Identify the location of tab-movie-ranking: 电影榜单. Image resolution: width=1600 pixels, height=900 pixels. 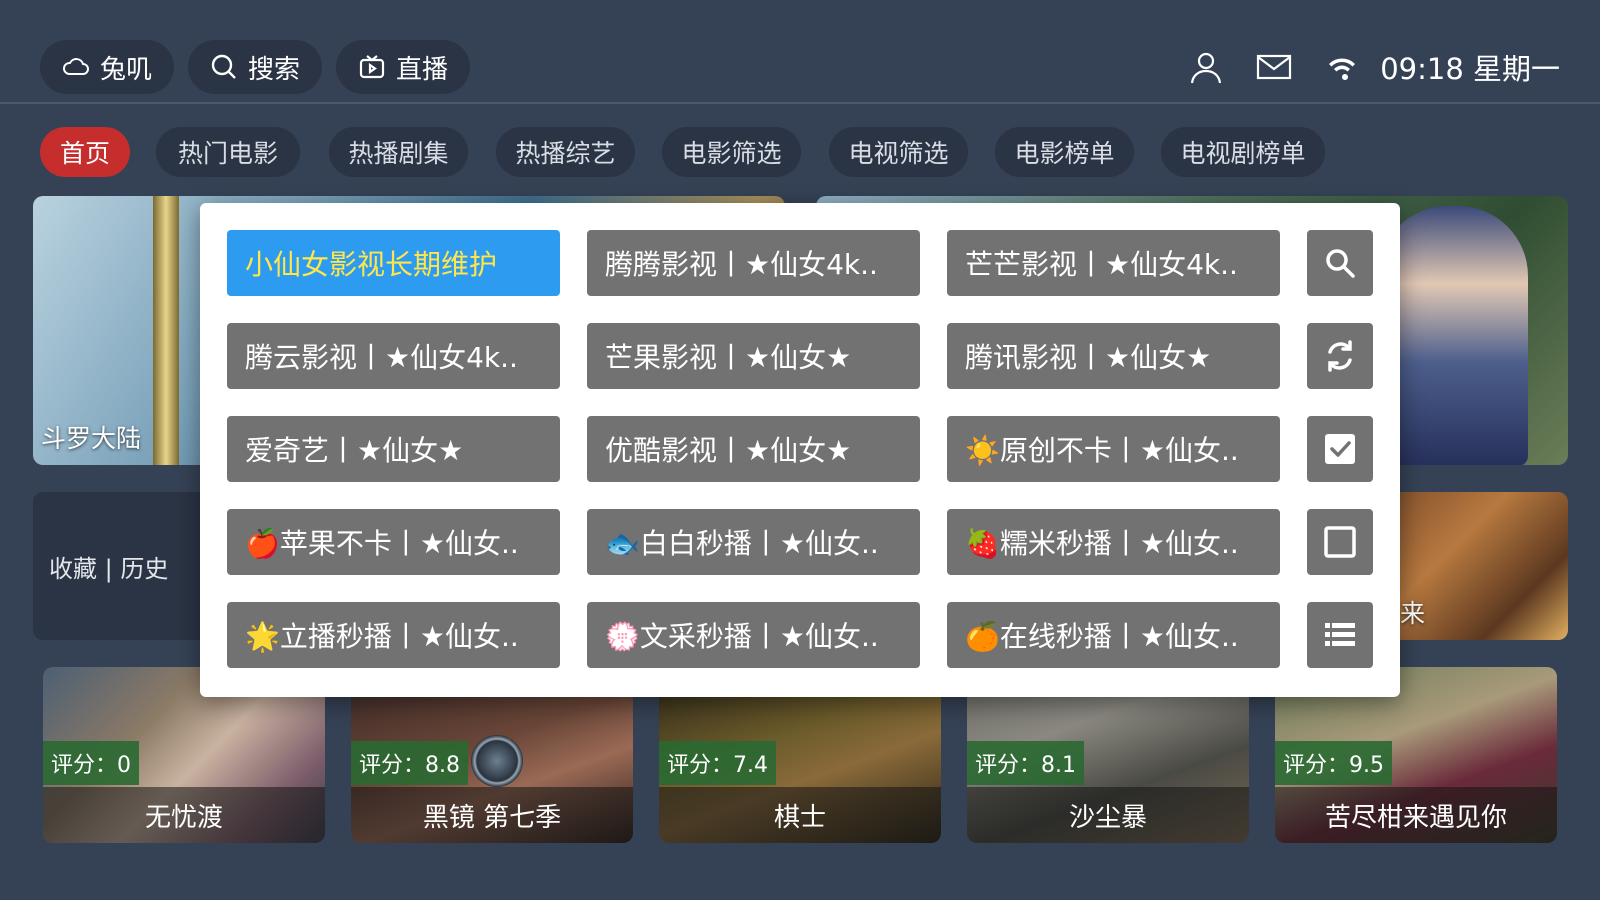
(1064, 152).